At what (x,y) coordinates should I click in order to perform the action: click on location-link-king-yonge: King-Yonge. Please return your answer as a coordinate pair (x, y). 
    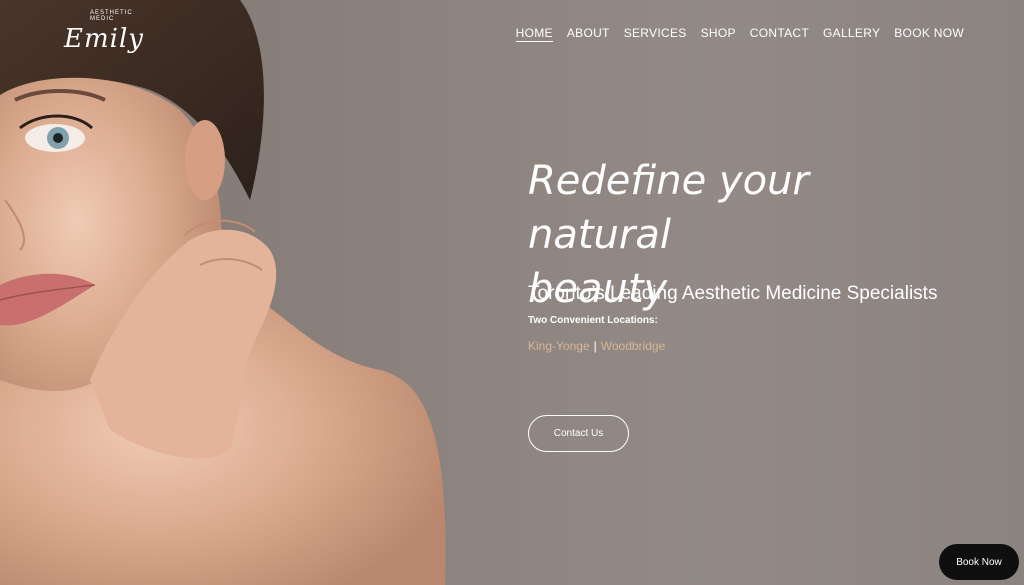
    Looking at the image, I should click on (559, 346).